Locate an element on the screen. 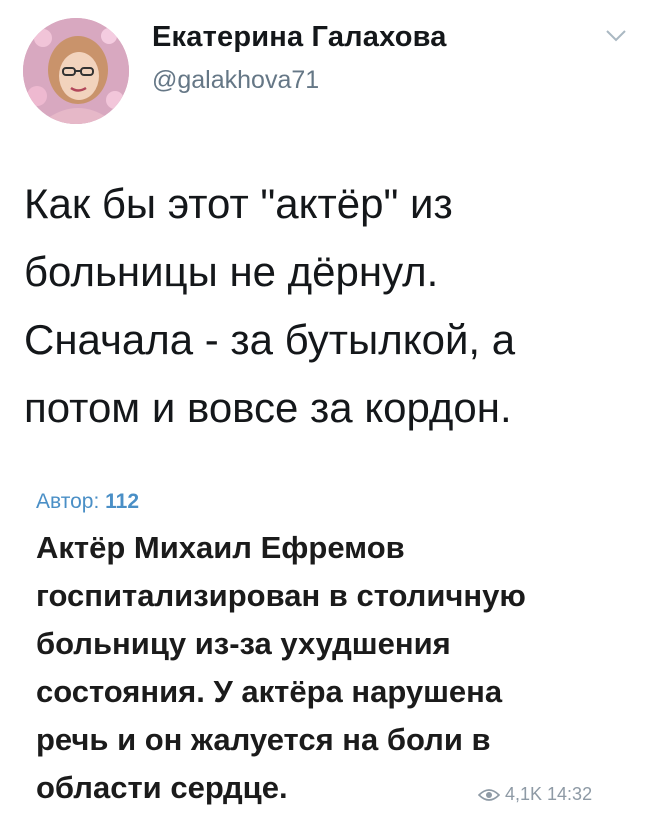 This screenshot has width=652, height=822. eye-icon is located at coordinates (489, 795).